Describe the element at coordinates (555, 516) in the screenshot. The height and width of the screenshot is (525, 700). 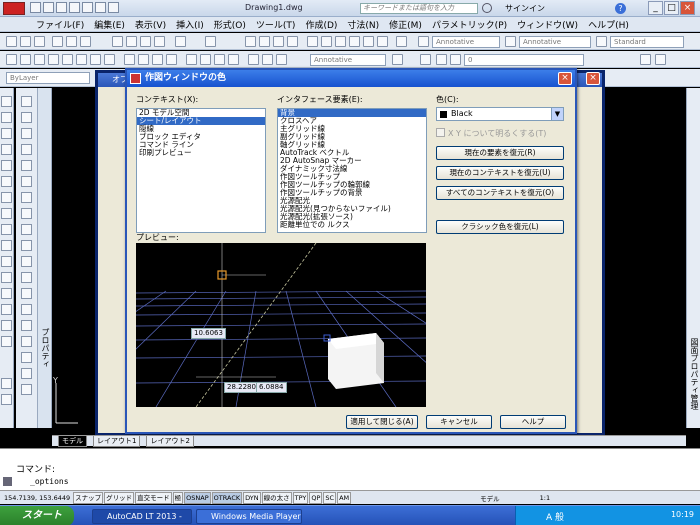
I see `ime-indicator: A 般` at that location.